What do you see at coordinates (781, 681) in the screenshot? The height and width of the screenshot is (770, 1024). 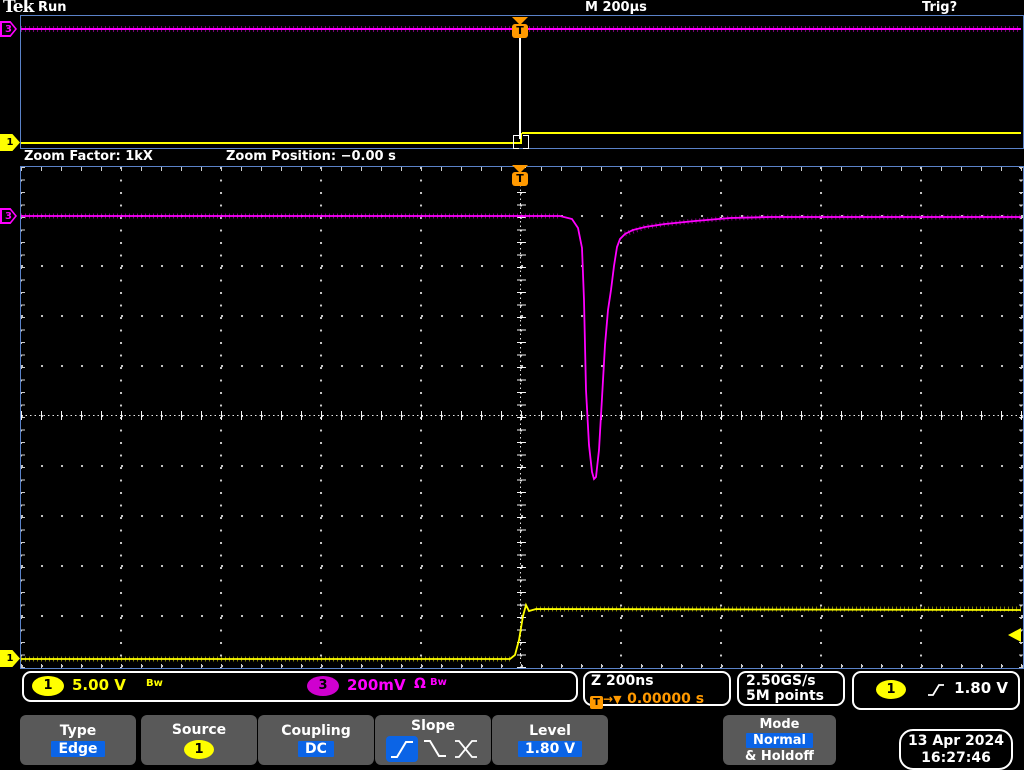 I see `sample-rate-readout: 2.50GS/s` at bounding box center [781, 681].